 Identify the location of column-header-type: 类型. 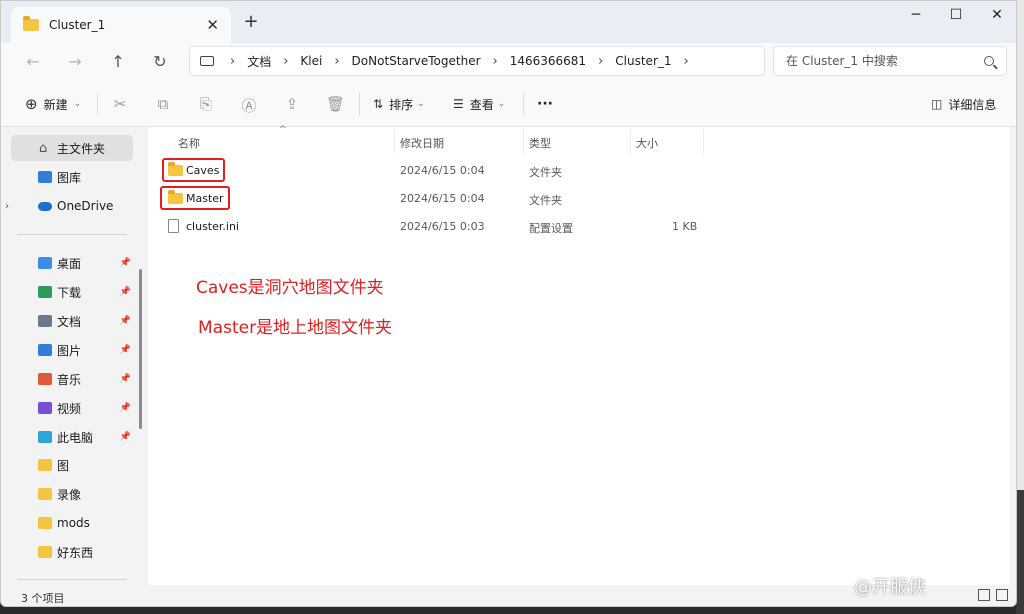
(540, 143).